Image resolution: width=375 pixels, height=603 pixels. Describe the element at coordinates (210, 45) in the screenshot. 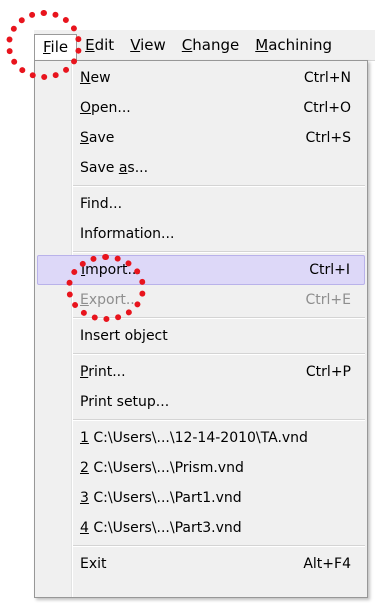

I see `menu-change: Change` at that location.